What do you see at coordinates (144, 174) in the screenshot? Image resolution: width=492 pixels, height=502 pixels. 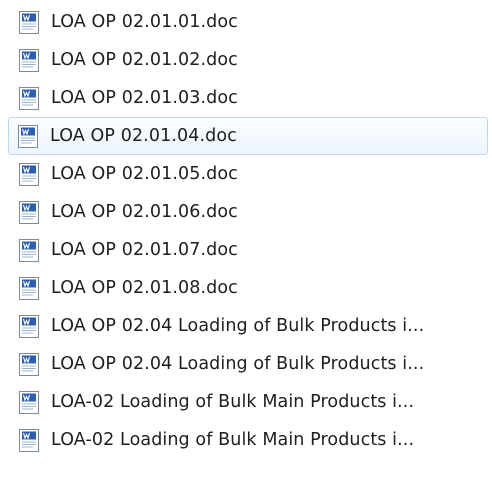 I see `file-name: LOA OP 02.01.05.doc` at bounding box center [144, 174].